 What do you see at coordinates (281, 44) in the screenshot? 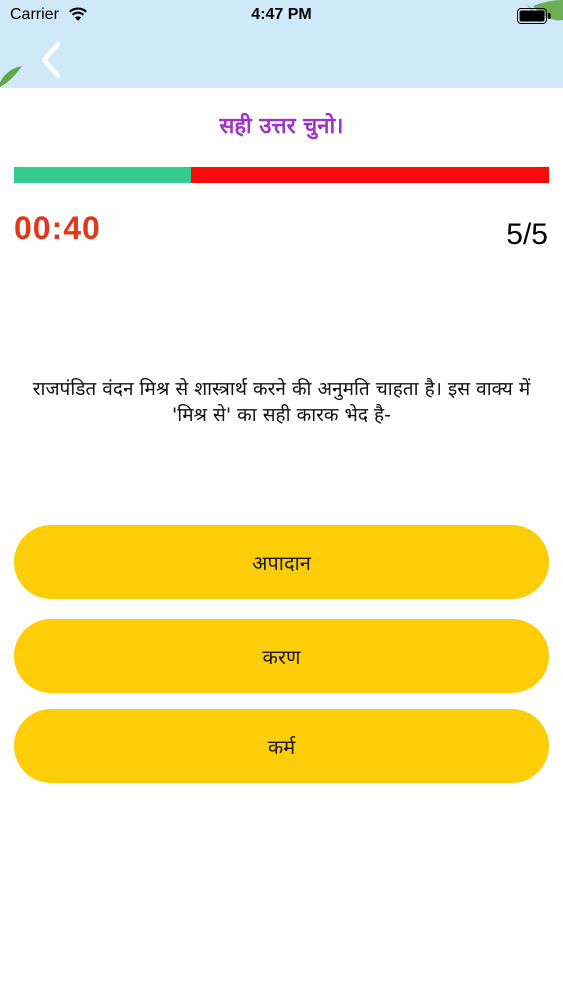
I see `header-bar: Carrier 4:47 PM` at bounding box center [281, 44].